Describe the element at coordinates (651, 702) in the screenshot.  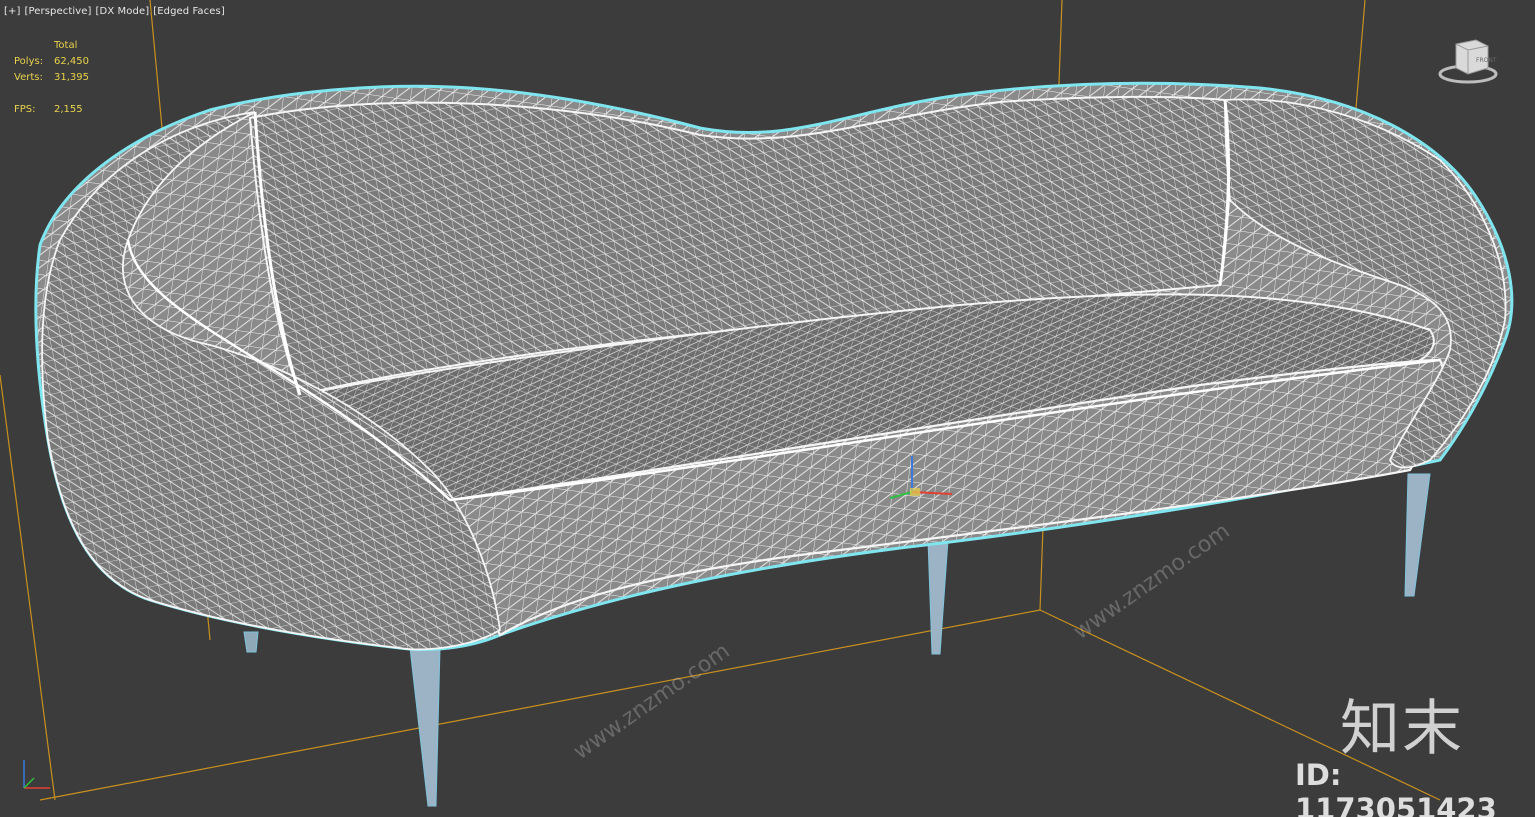
I see `watermark-url: www.znzmo.com` at that location.